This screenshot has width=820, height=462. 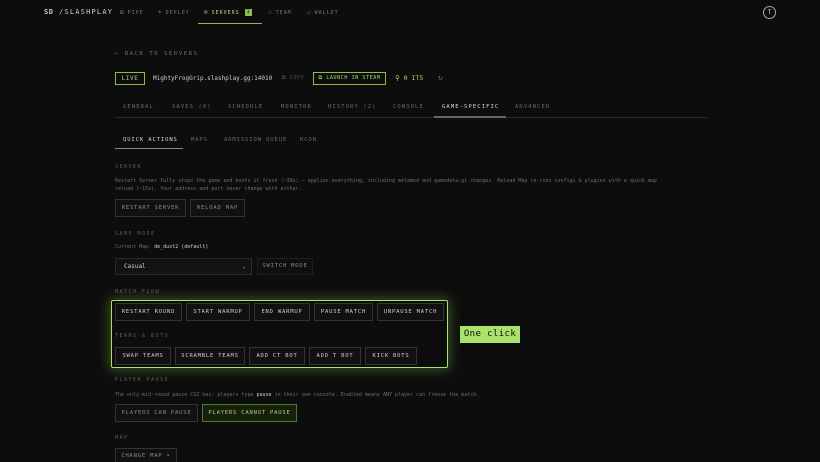 What do you see at coordinates (160, 12) in the screenshot?
I see `plus-icon: +` at bounding box center [160, 12].